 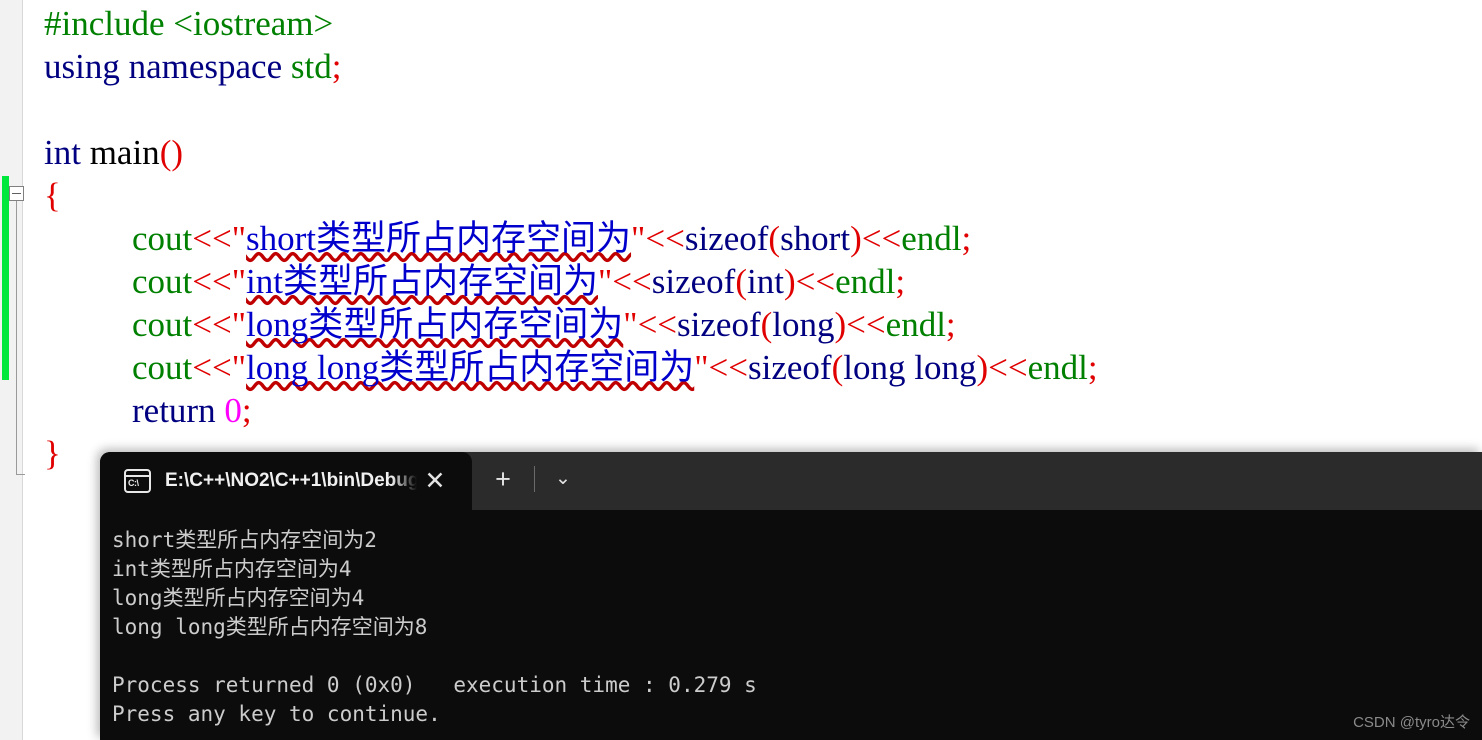 What do you see at coordinates (815, 238) in the screenshot?
I see `code-token: short` at bounding box center [815, 238].